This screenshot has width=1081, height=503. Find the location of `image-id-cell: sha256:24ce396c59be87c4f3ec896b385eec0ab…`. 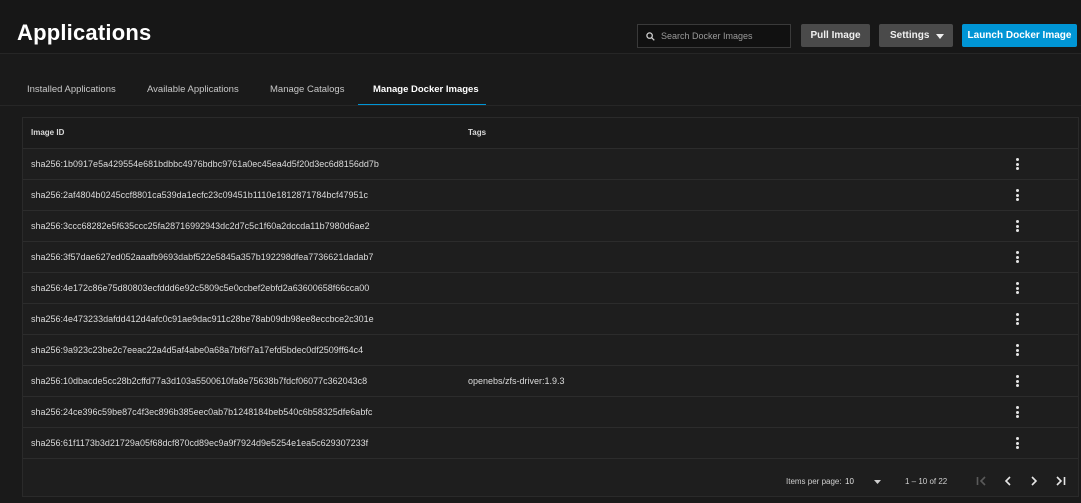

image-id-cell: sha256:24ce396c59be87c4f3ec896b385eec0ab… is located at coordinates (202, 412).